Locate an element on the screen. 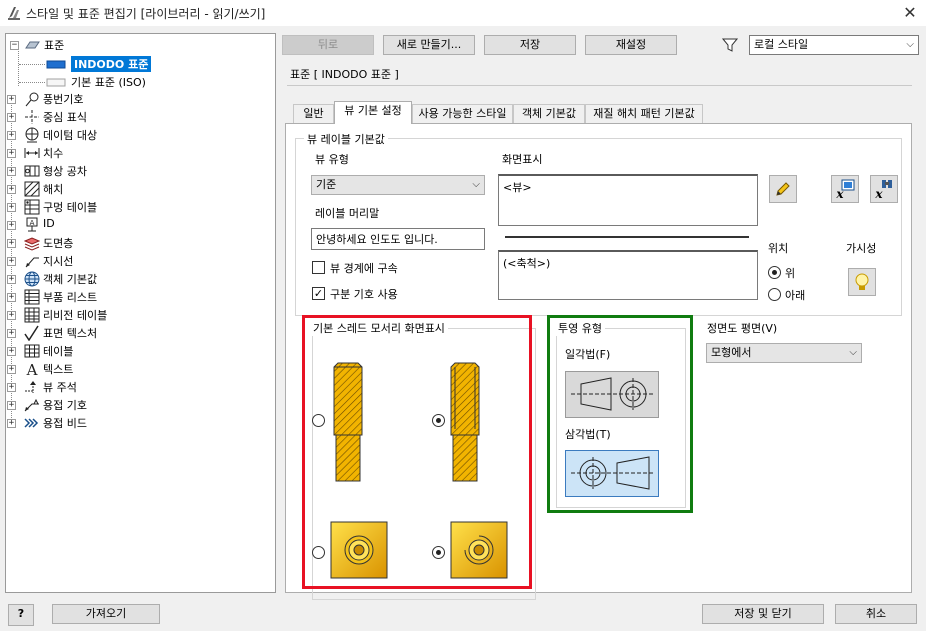 Image resolution: width=926 pixels, height=631 pixels. tree-category-leader: + 지시선 is located at coordinates (136, 261).